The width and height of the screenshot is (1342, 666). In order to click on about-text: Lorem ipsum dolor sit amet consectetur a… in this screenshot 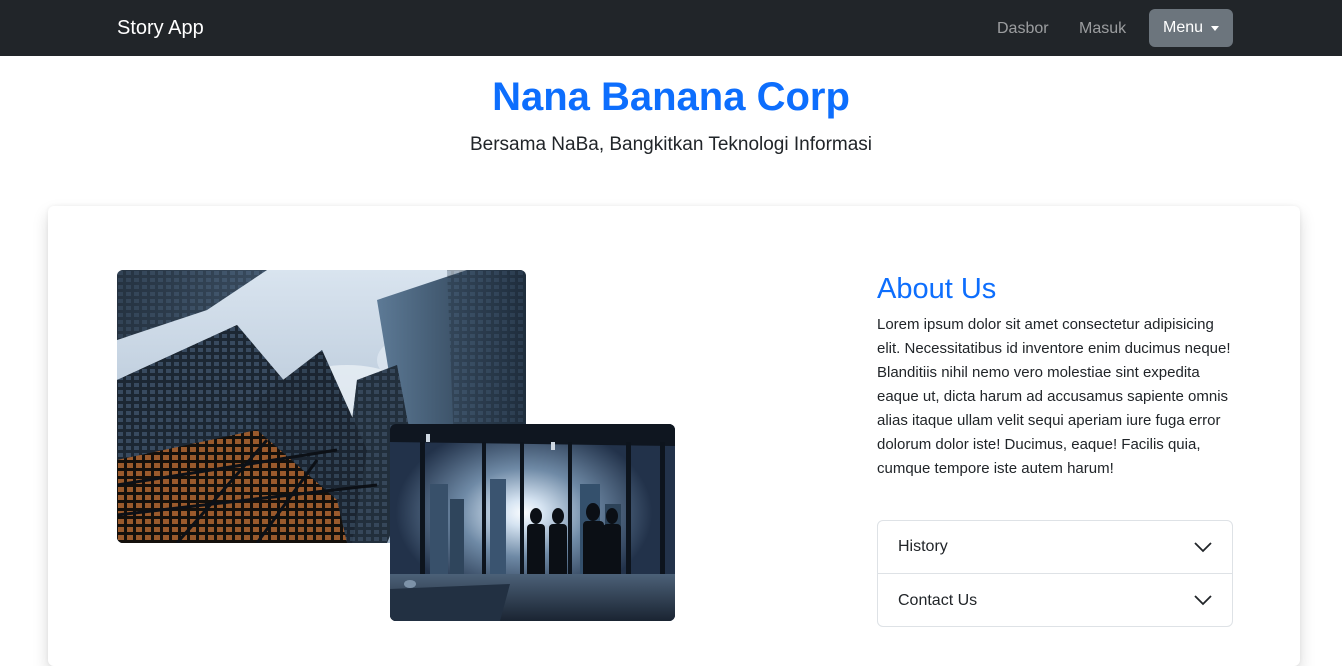, I will do `click(1054, 396)`.